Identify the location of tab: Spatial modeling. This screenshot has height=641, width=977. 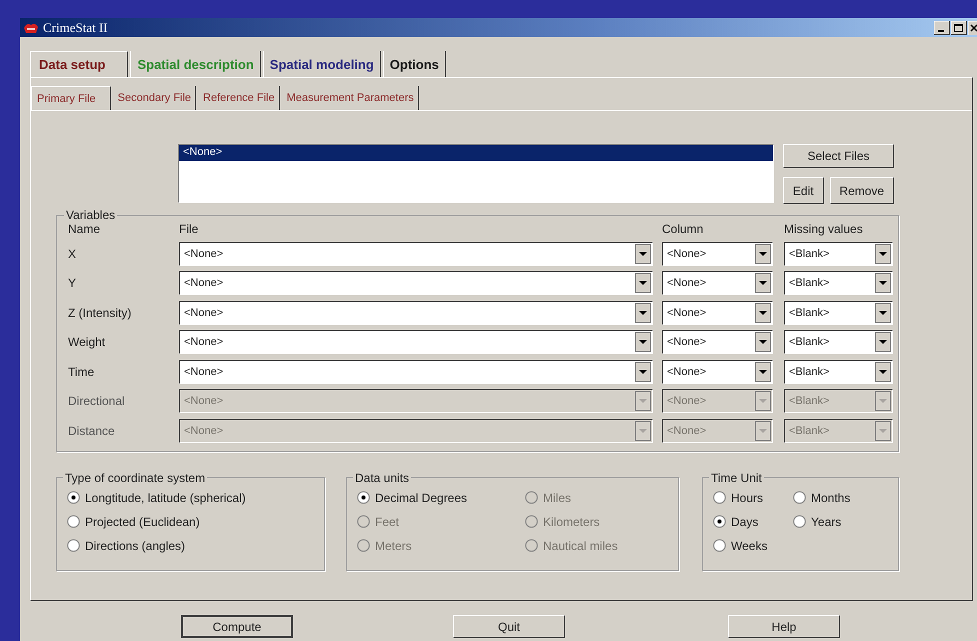
(321, 64).